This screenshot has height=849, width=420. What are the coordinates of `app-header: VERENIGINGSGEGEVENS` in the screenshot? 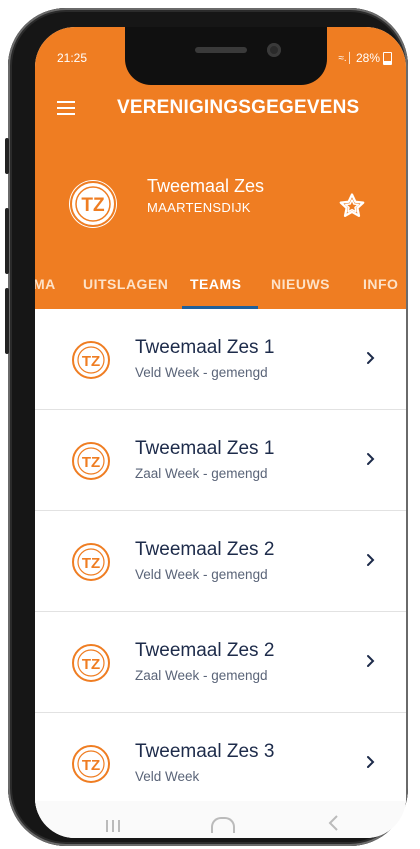 It's located at (220, 109).